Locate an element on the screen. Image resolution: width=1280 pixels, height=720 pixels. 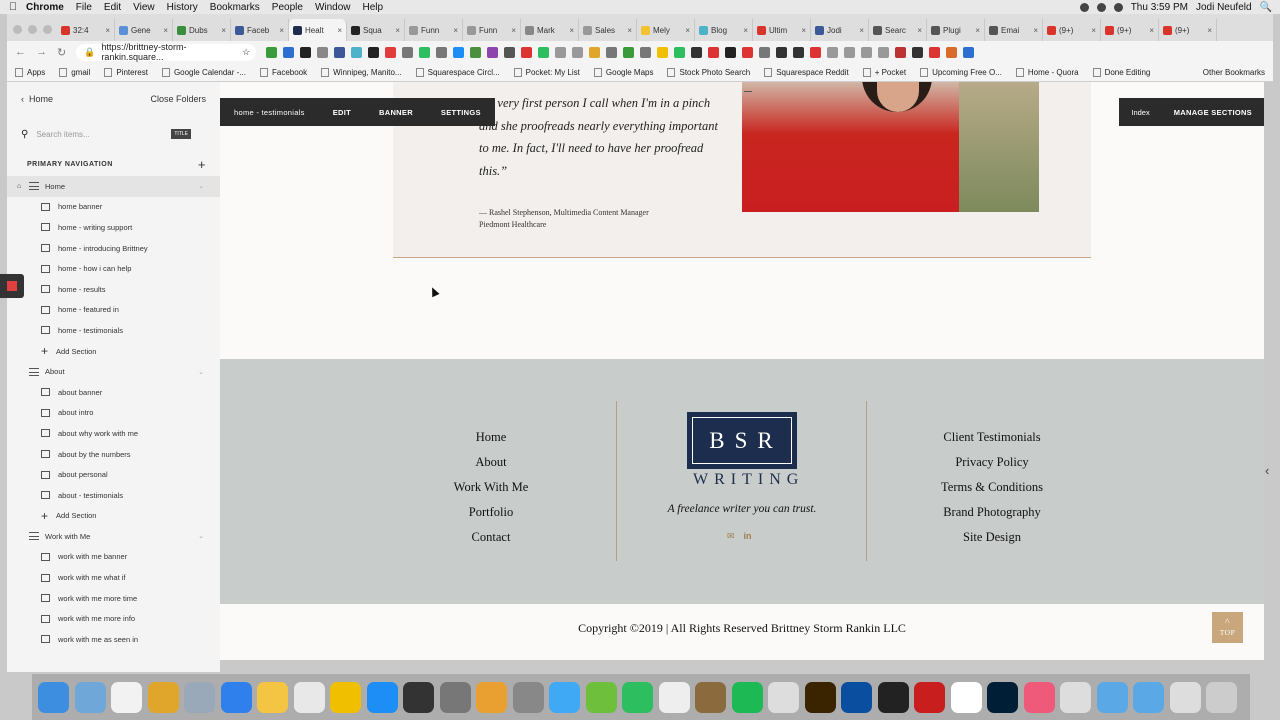
nav-section-item: home - writing support is located at coordinates (113, 227).